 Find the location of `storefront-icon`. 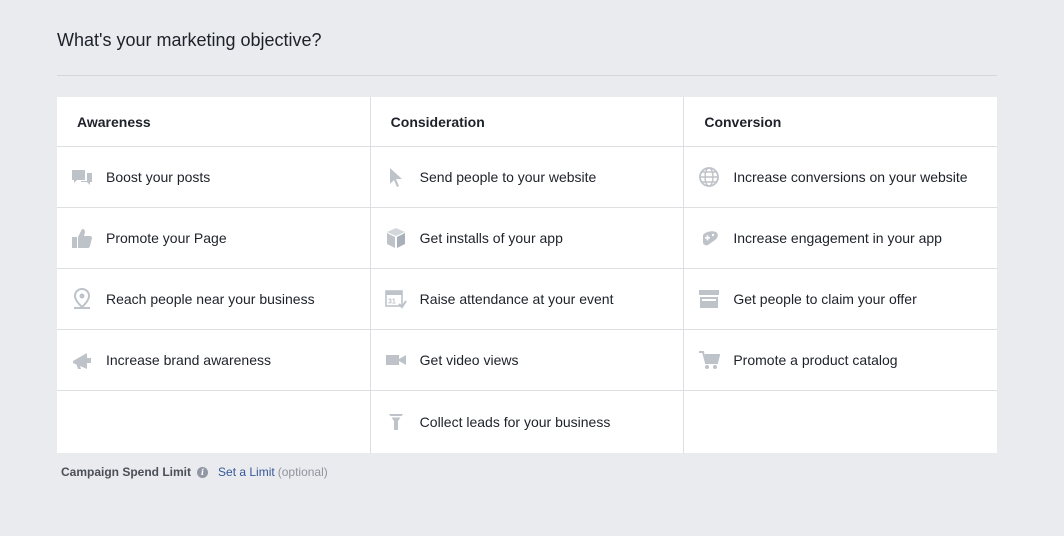

storefront-icon is located at coordinates (709, 299).